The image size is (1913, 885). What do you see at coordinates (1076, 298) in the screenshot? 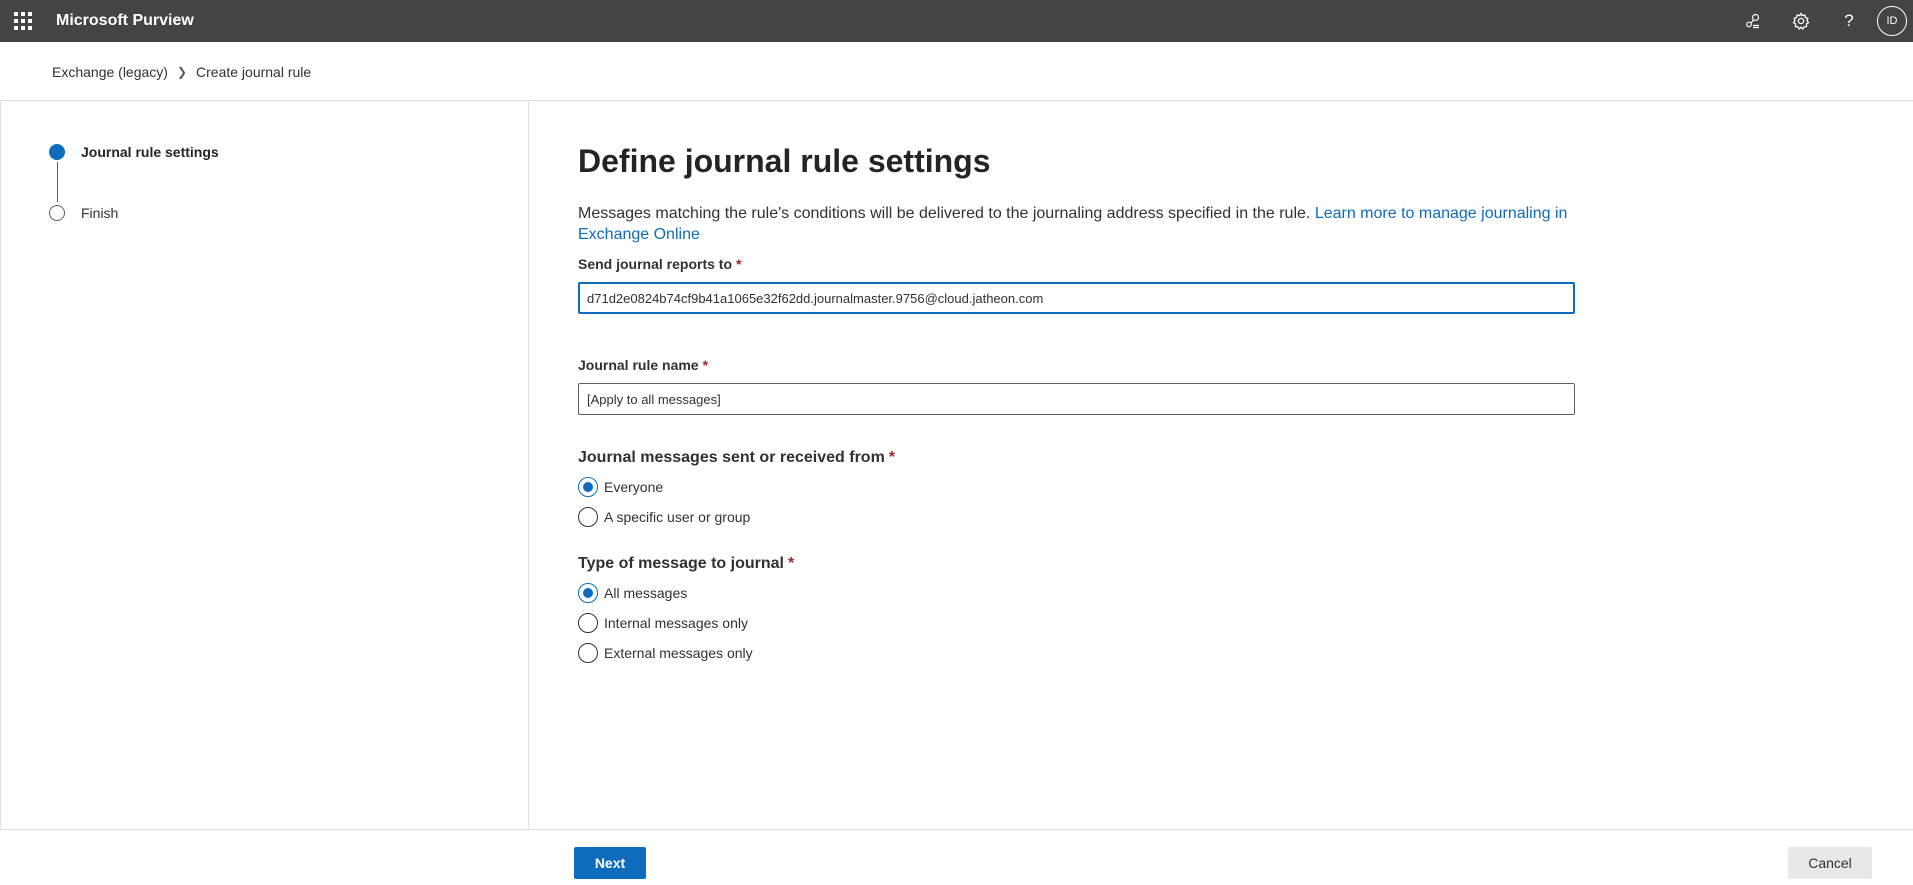
I see `send-reports-input` at bounding box center [1076, 298].